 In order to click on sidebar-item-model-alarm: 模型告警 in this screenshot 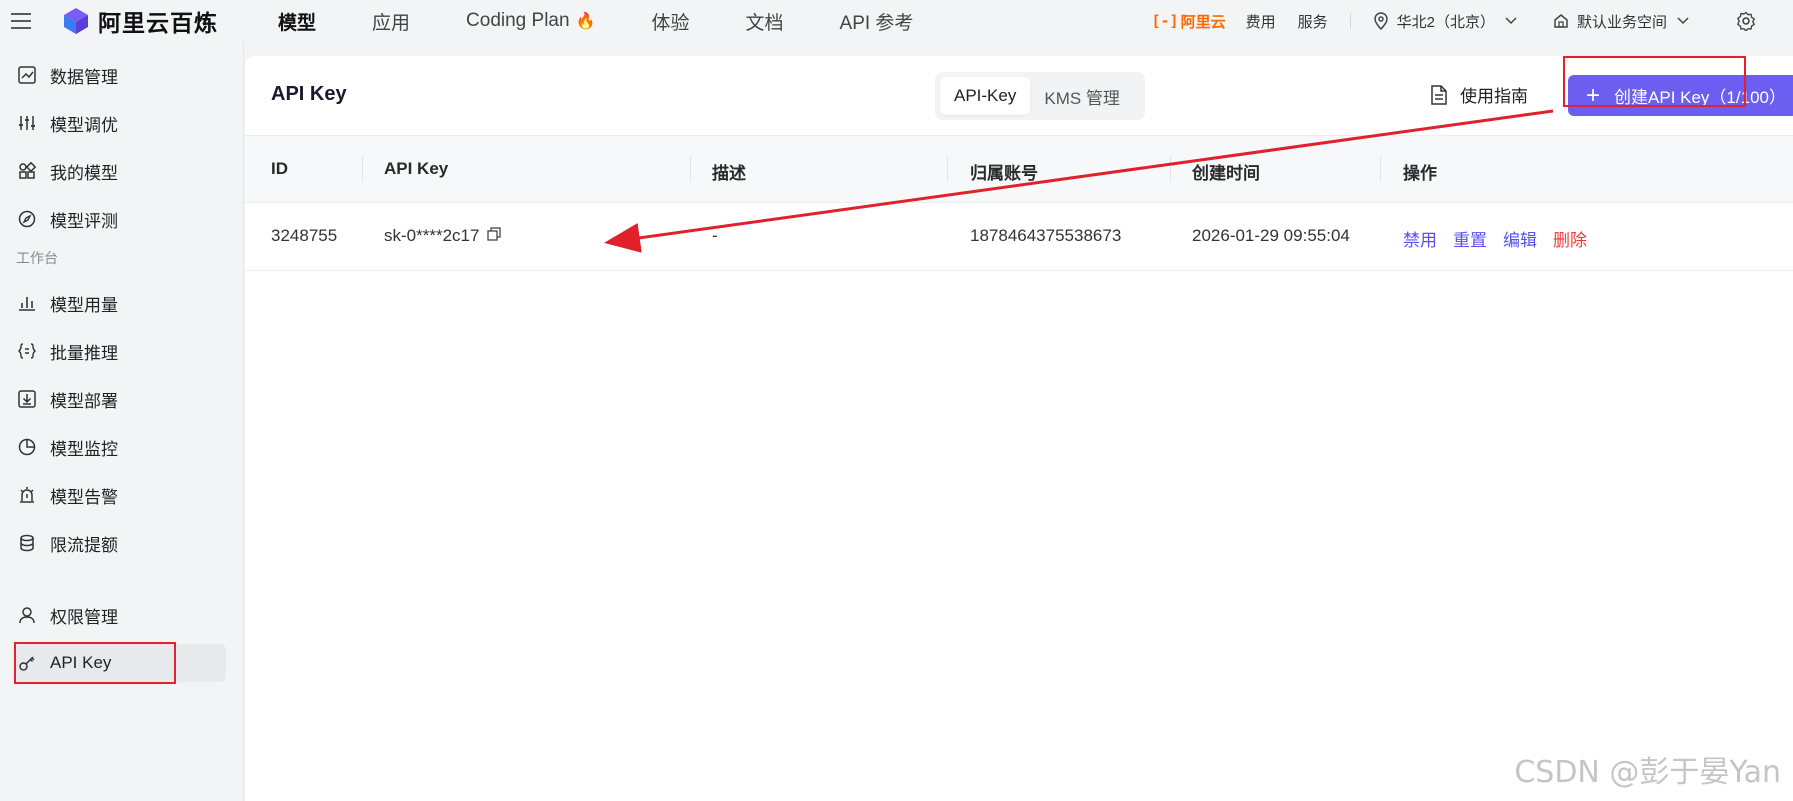, I will do `click(120, 495)`.